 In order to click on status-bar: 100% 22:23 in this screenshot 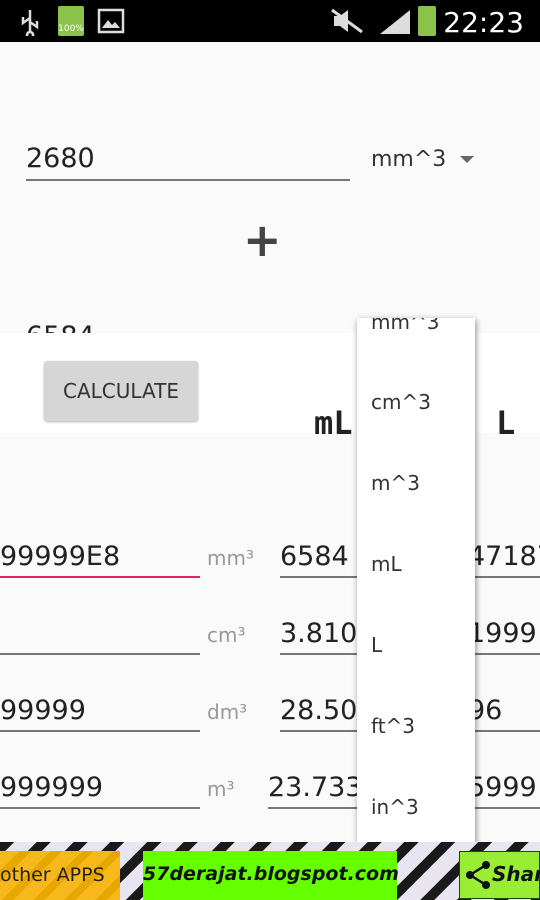, I will do `click(270, 21)`.